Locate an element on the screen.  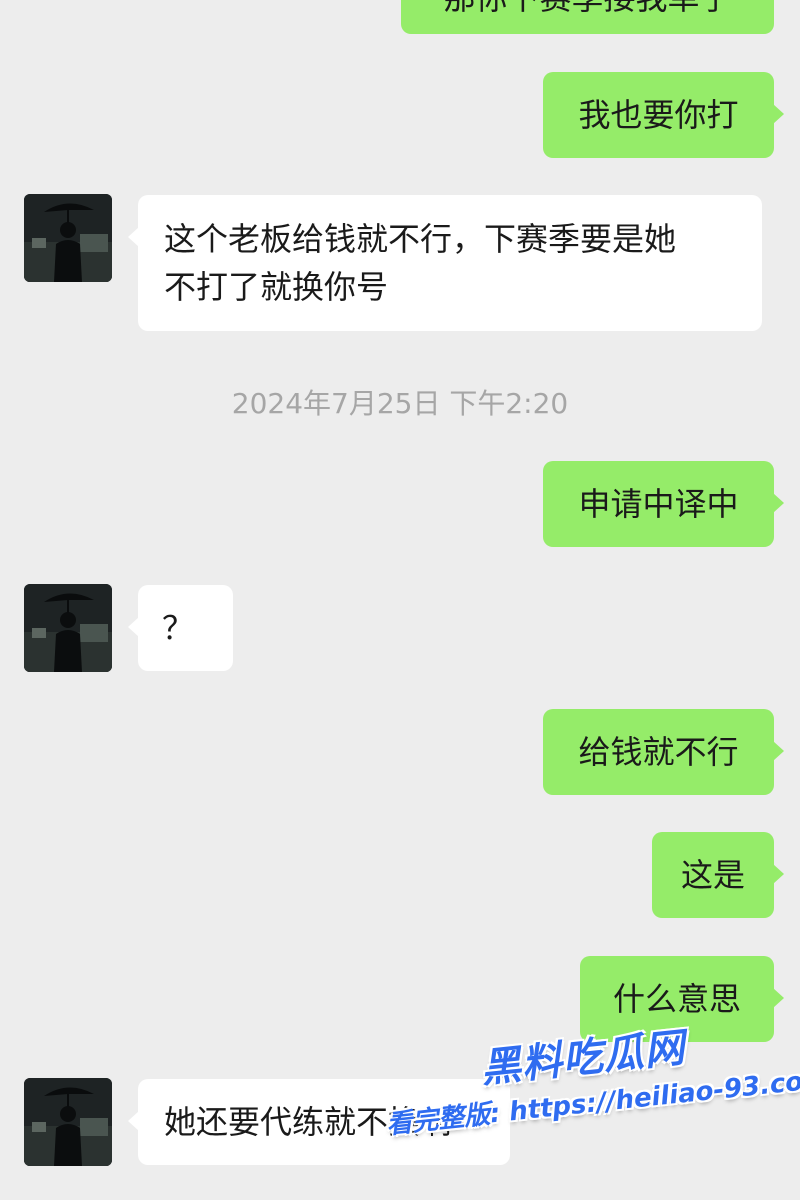
message-text: 那你下赛季接我单子 is located at coordinates (587, 8).